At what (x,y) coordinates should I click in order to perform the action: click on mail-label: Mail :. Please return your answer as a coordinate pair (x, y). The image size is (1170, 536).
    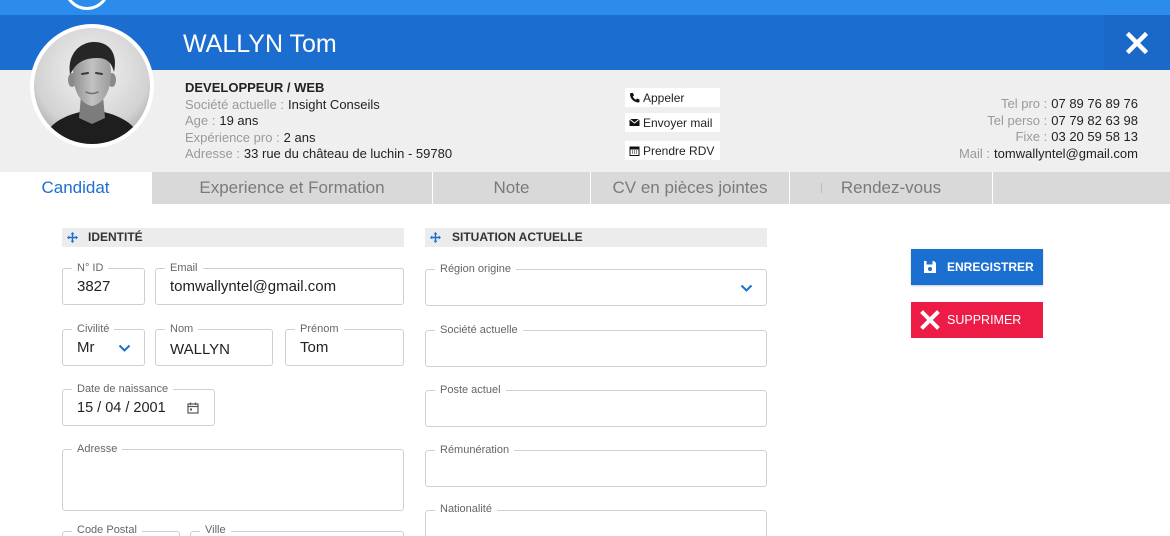
    Looking at the image, I should click on (974, 153).